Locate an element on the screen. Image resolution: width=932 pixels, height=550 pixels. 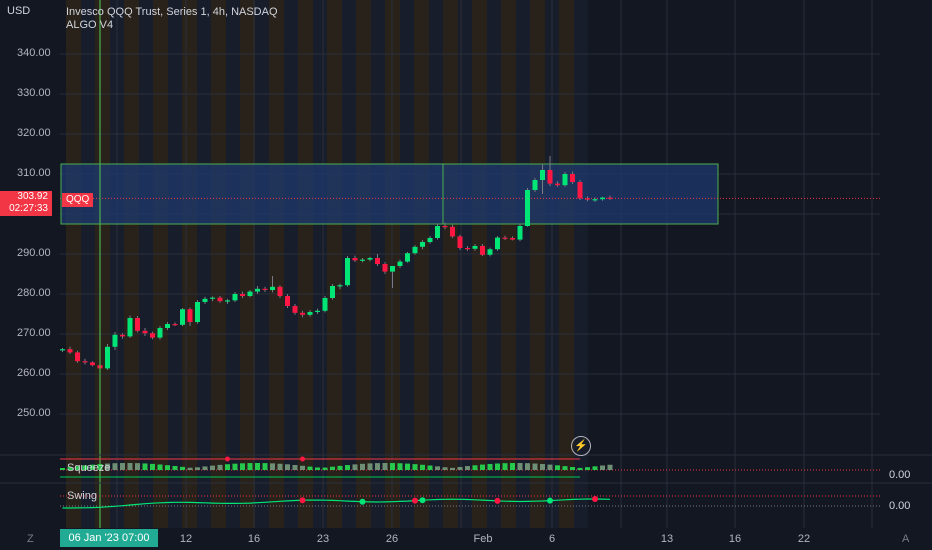
x-axis-label: 13 is located at coordinates (667, 539).